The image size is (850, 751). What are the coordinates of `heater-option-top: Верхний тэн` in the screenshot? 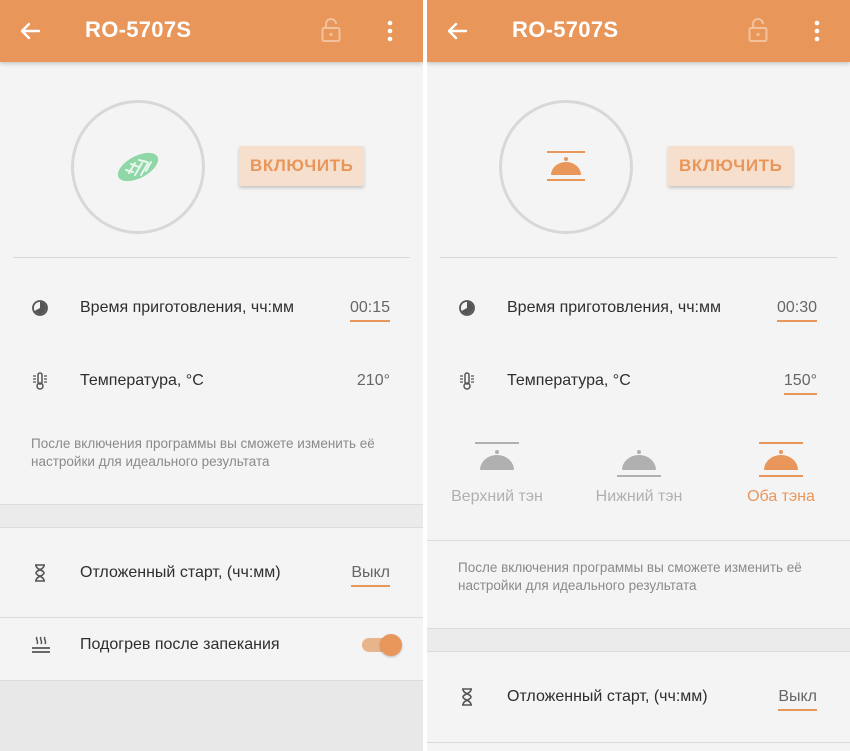 It's located at (497, 478).